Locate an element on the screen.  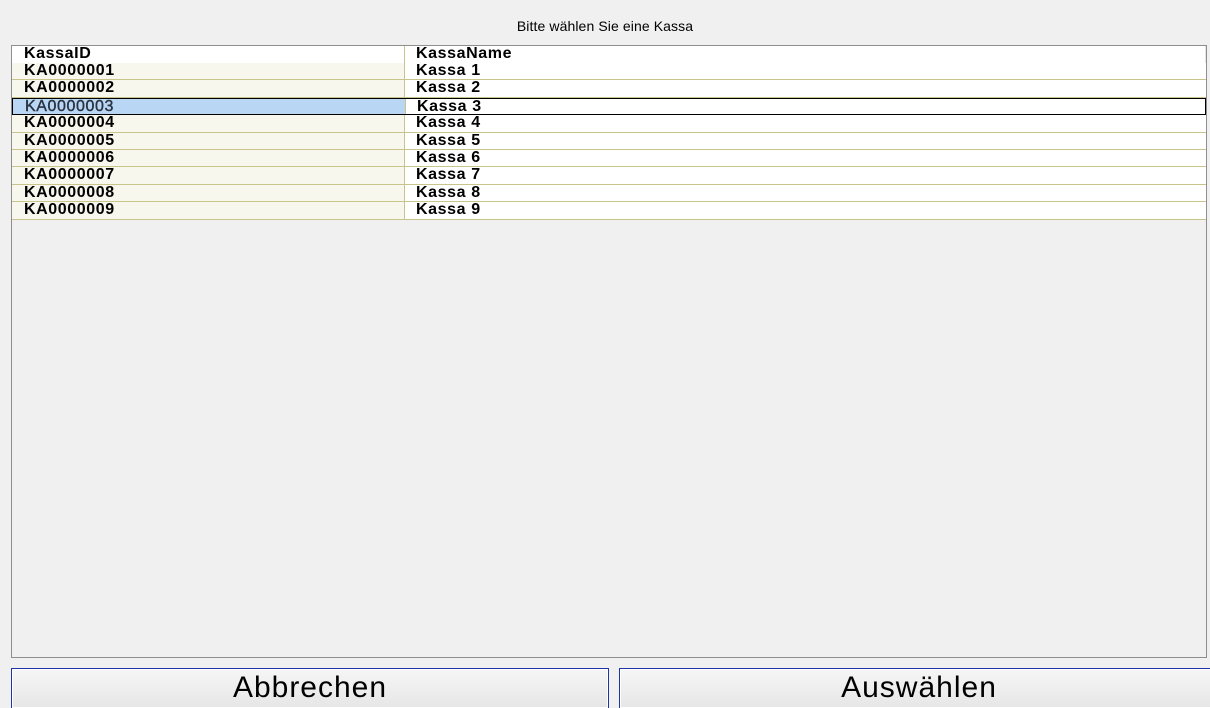
kassa-name-cell: Kassa 9 is located at coordinates (805, 210).